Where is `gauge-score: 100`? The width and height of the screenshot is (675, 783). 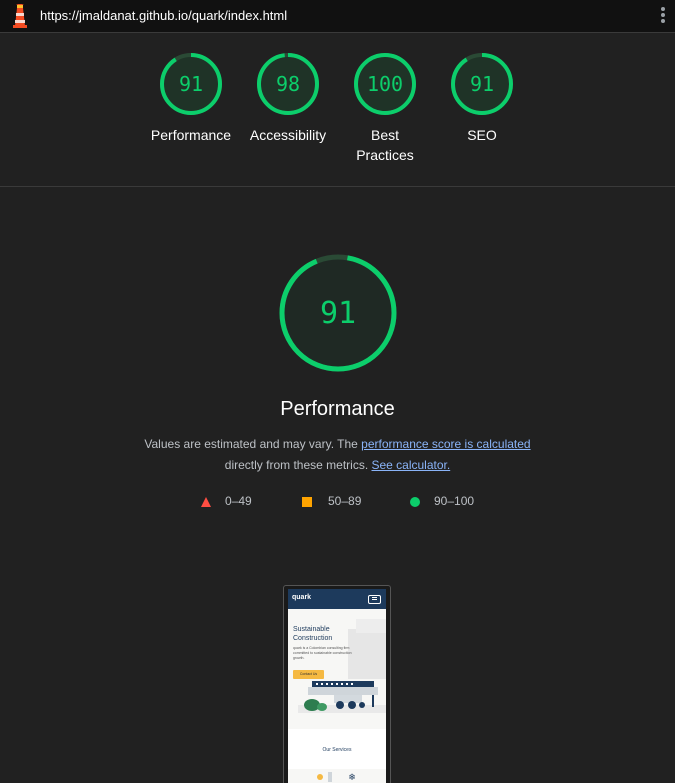 gauge-score: 100 is located at coordinates (385, 84).